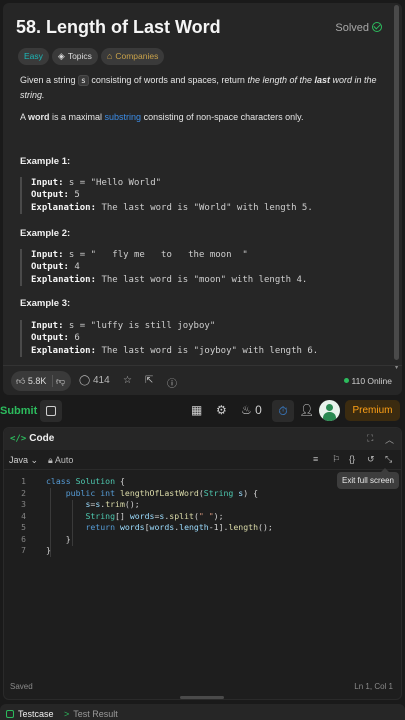 Image resolution: width=405 pixels, height=720 pixels. Describe the element at coordinates (118, 27) in the screenshot. I see `problem-title: 58. Length of Last Word` at that location.